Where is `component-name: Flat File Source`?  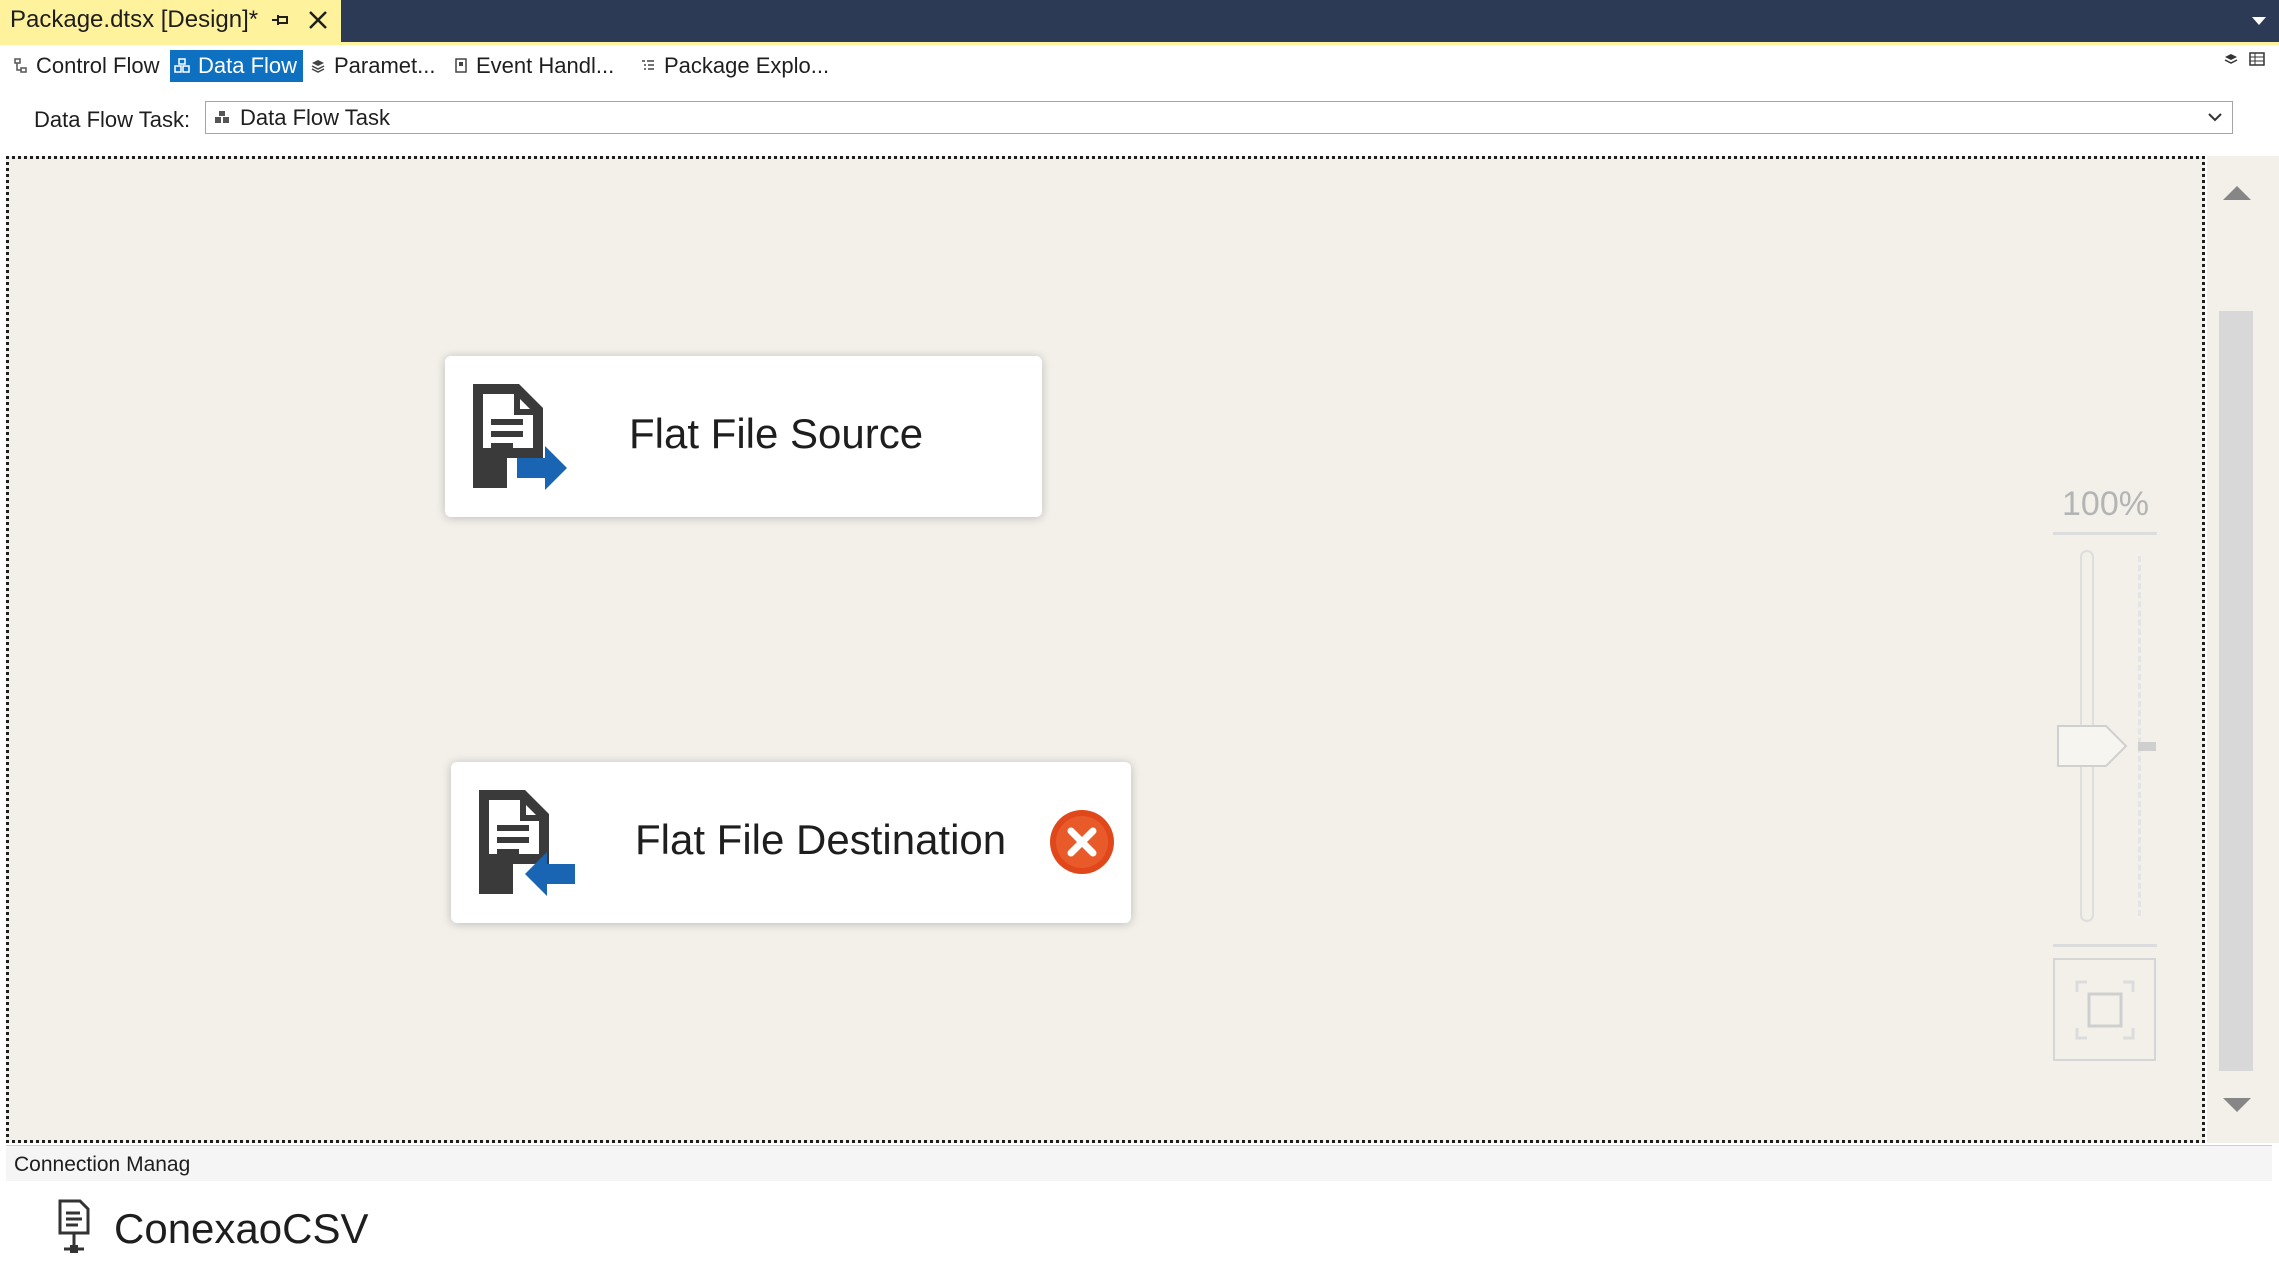
component-name: Flat File Source is located at coordinates (776, 433).